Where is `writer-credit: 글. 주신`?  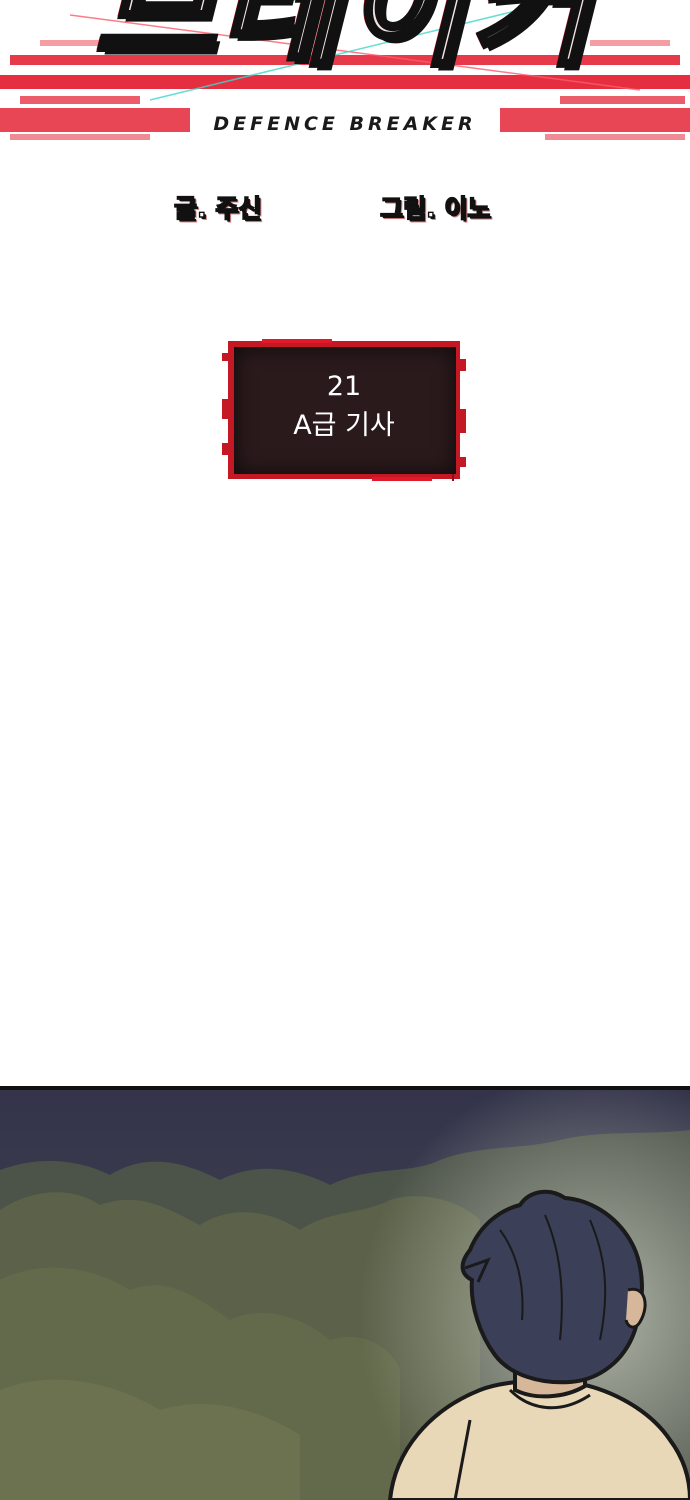
writer-credit: 글. 주신 is located at coordinates (217, 208).